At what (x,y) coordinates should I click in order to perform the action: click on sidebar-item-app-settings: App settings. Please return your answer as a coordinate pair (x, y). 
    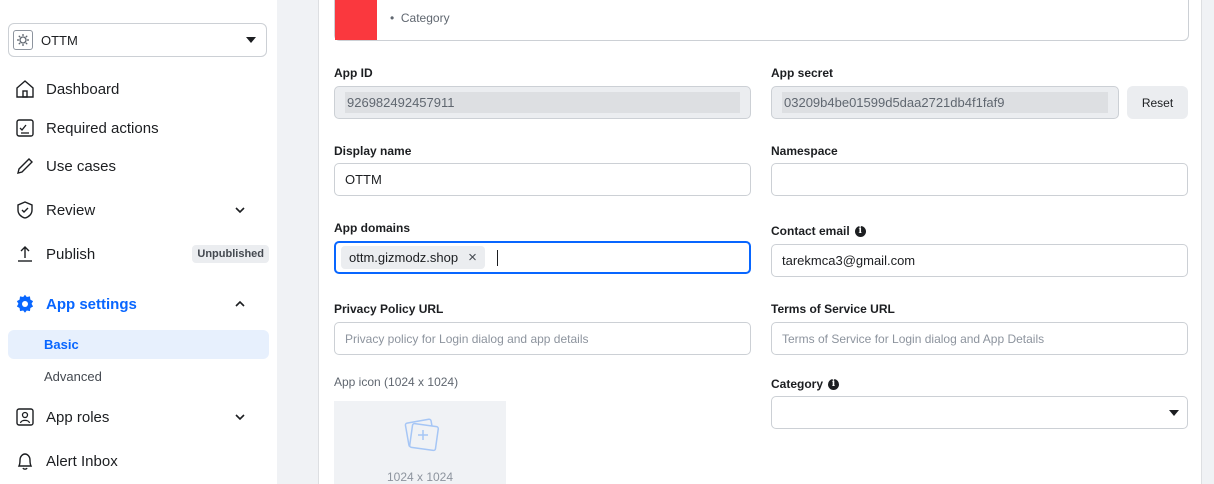
    Looking at the image, I should click on (138, 304).